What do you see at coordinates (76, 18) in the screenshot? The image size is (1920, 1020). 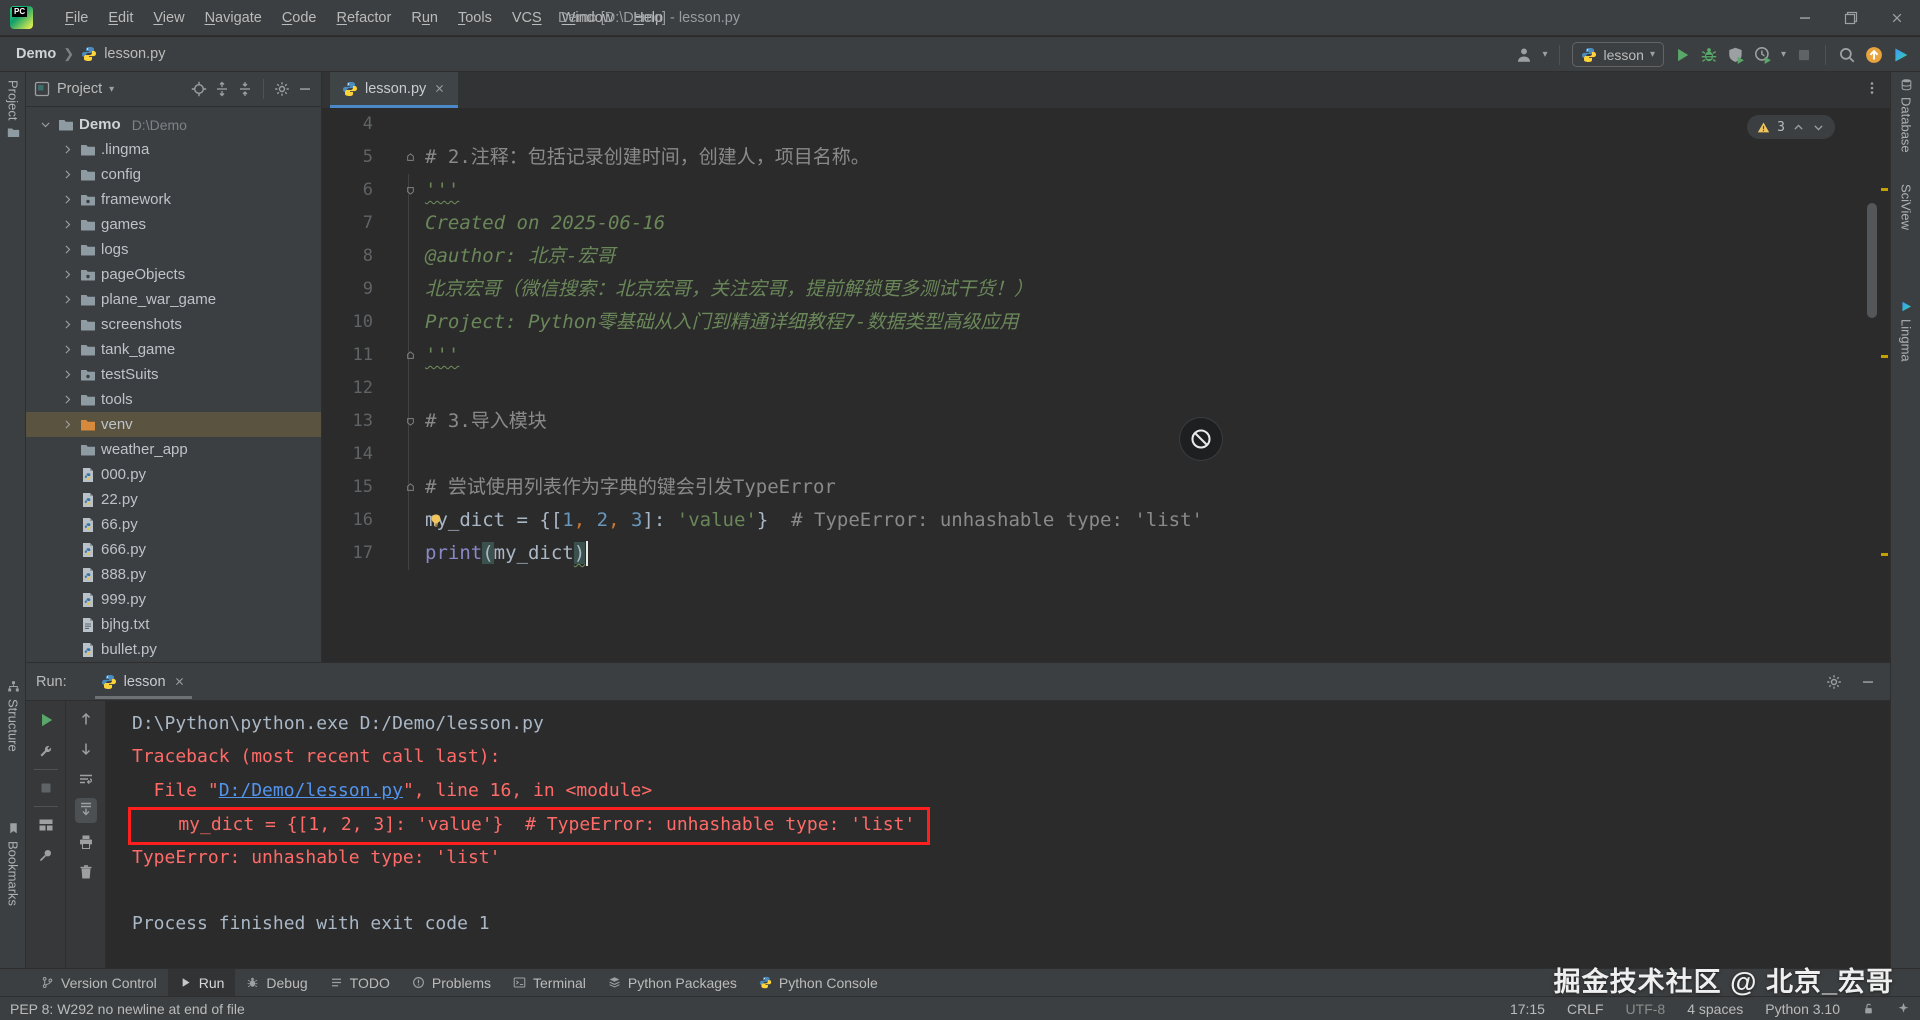 I see `menu-file: File` at bounding box center [76, 18].